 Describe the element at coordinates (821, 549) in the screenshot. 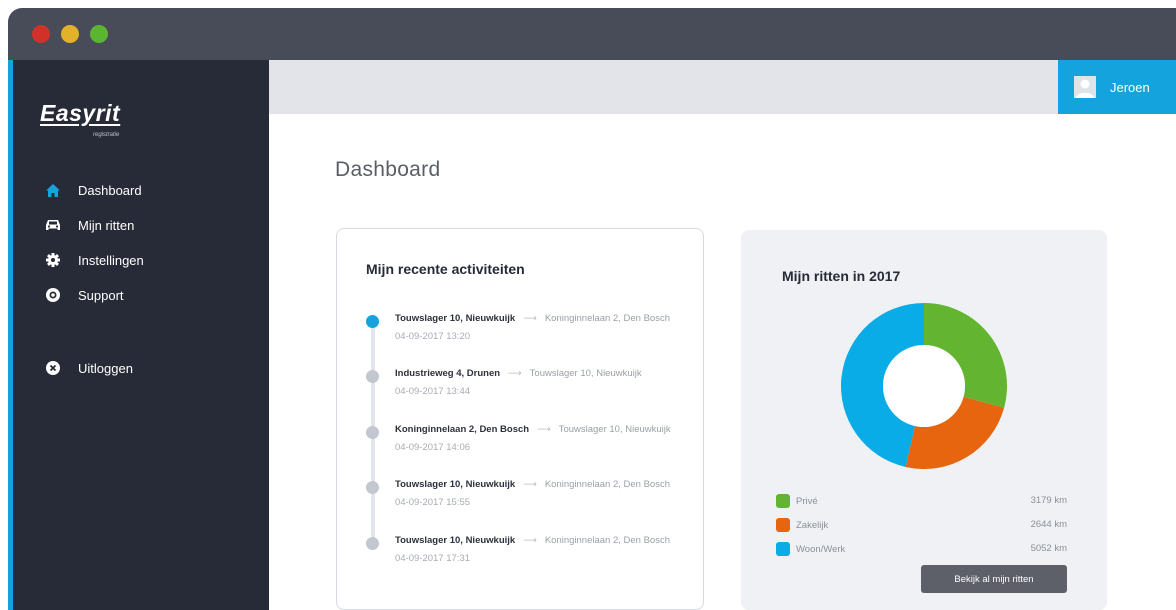

I see `legend-label: Woon/Werk` at that location.